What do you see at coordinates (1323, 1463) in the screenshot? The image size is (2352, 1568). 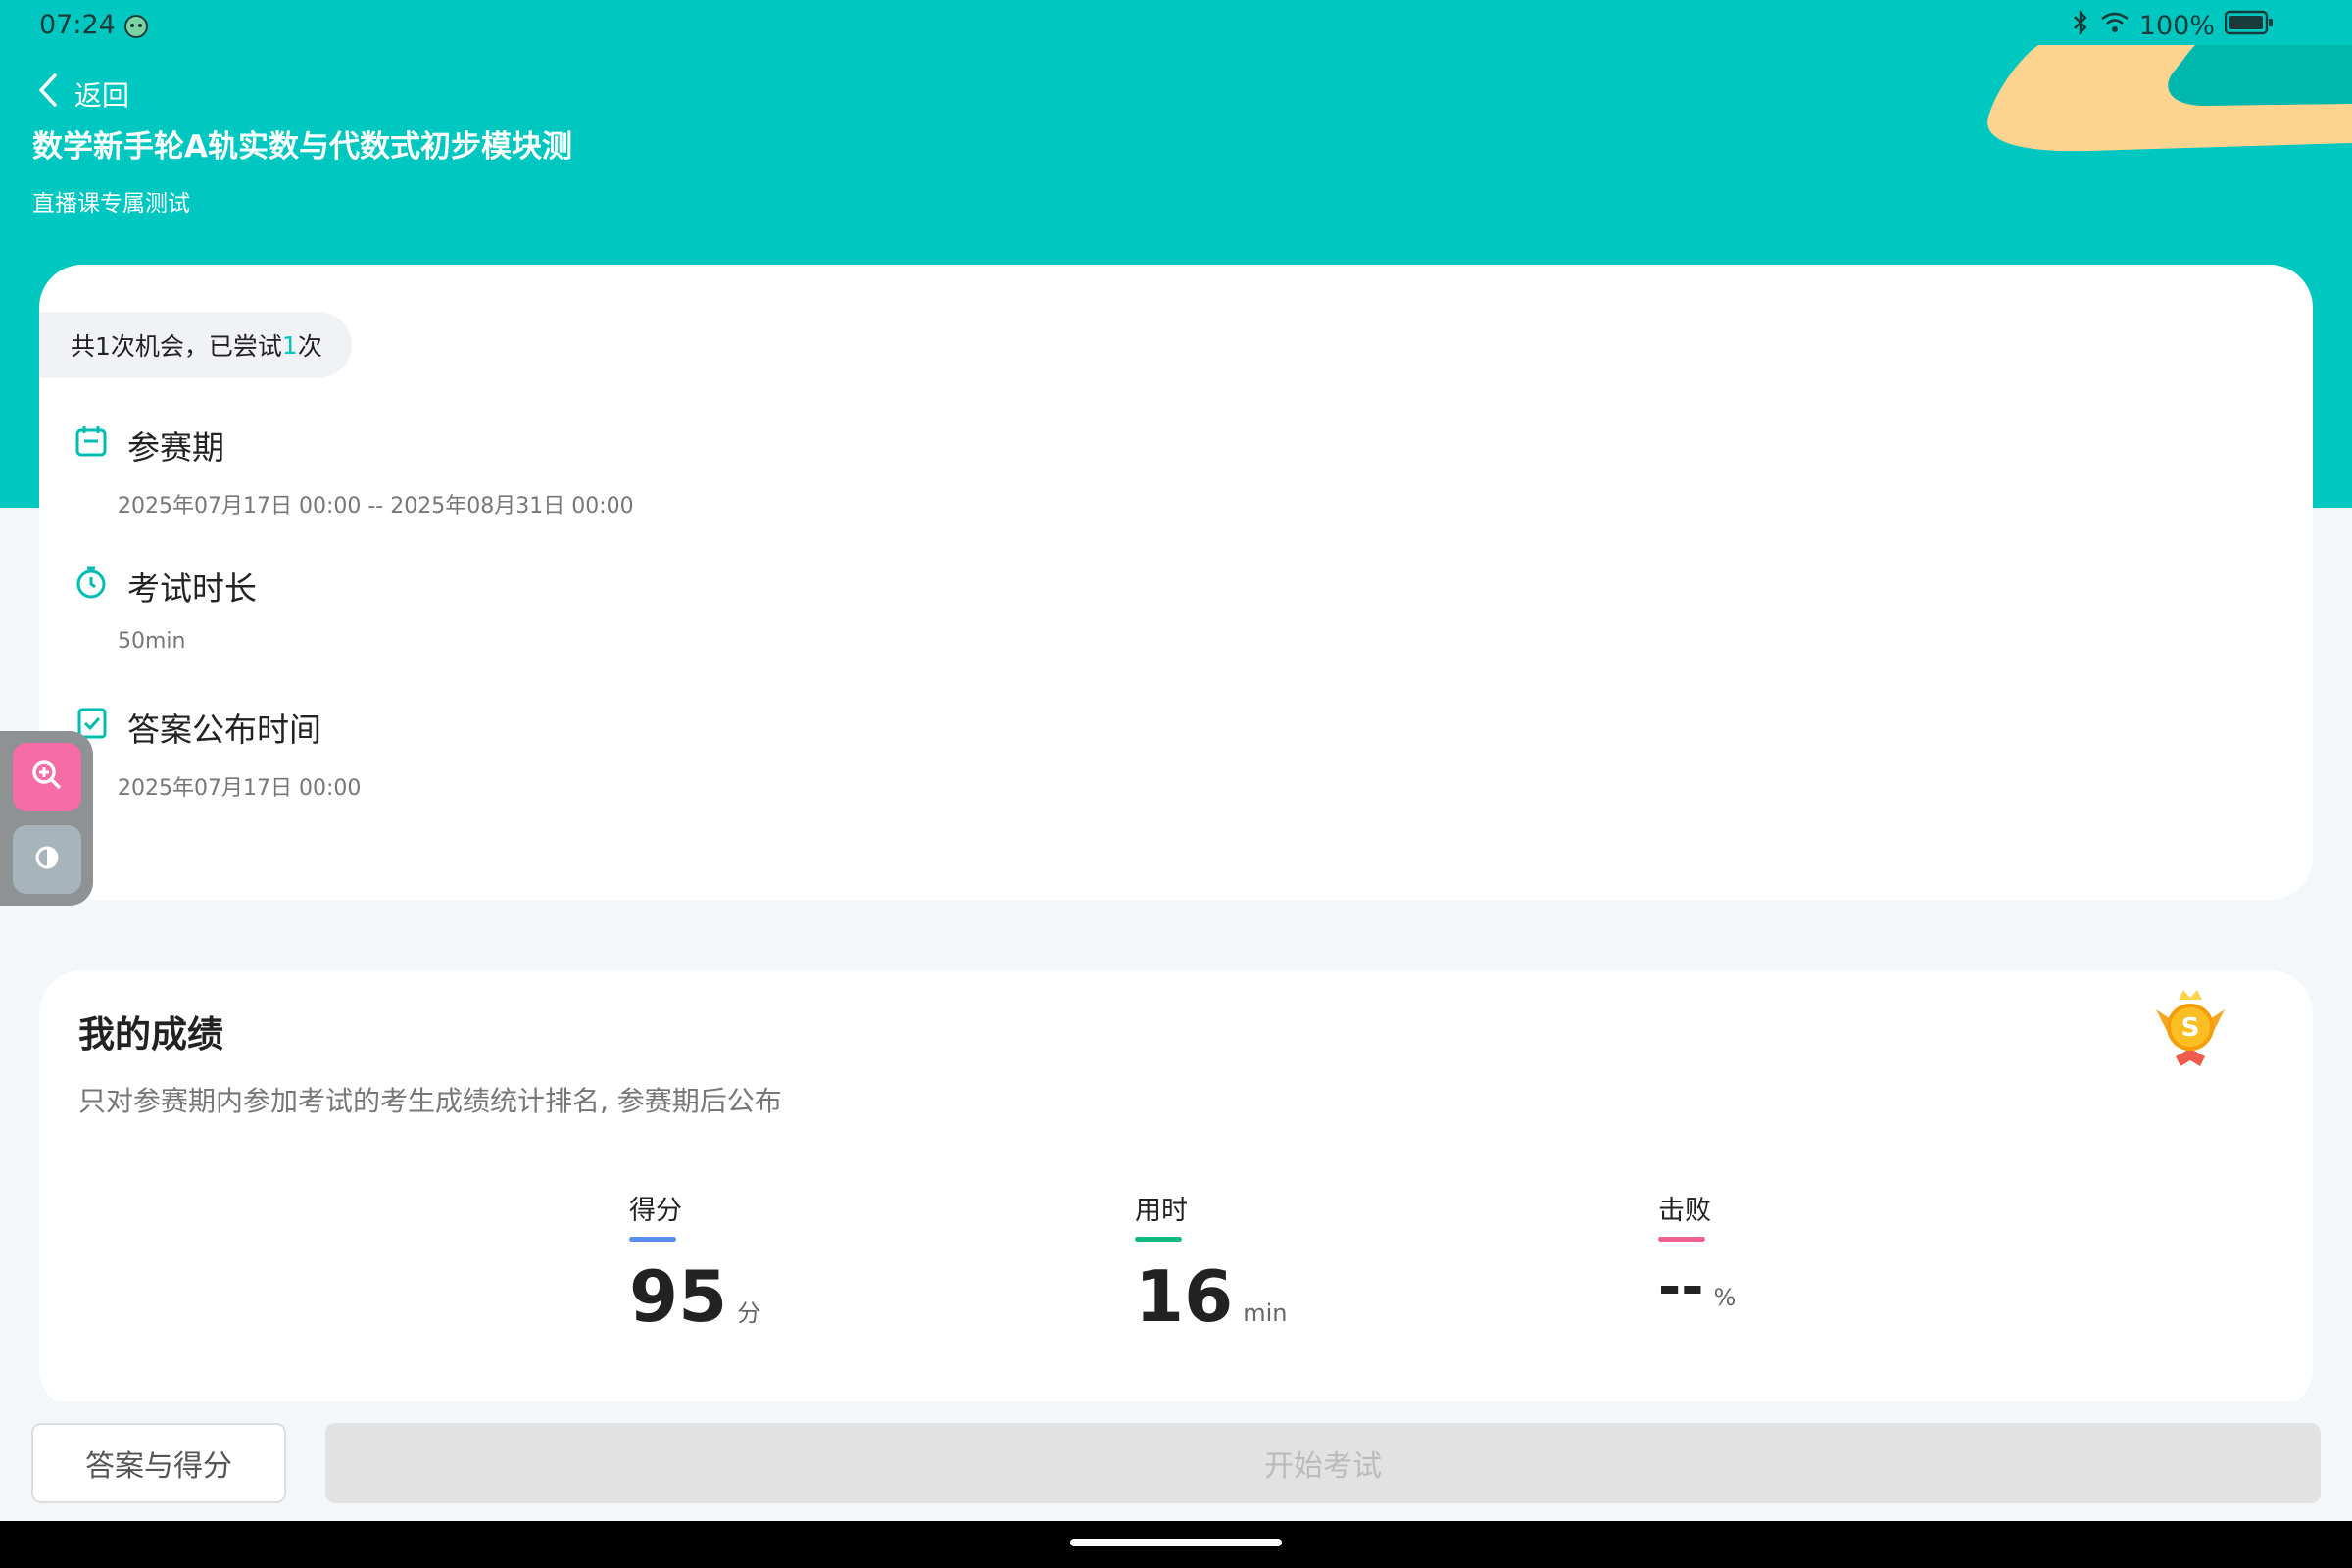 I see `start-exam-button: 开始考试` at bounding box center [1323, 1463].